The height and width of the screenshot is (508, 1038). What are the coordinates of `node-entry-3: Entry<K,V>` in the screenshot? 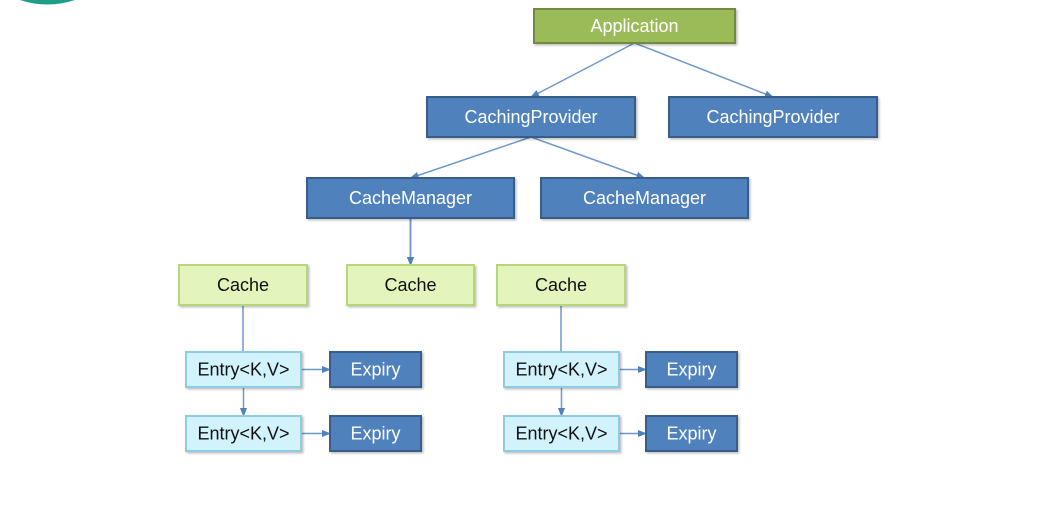 It's located at (561, 369).